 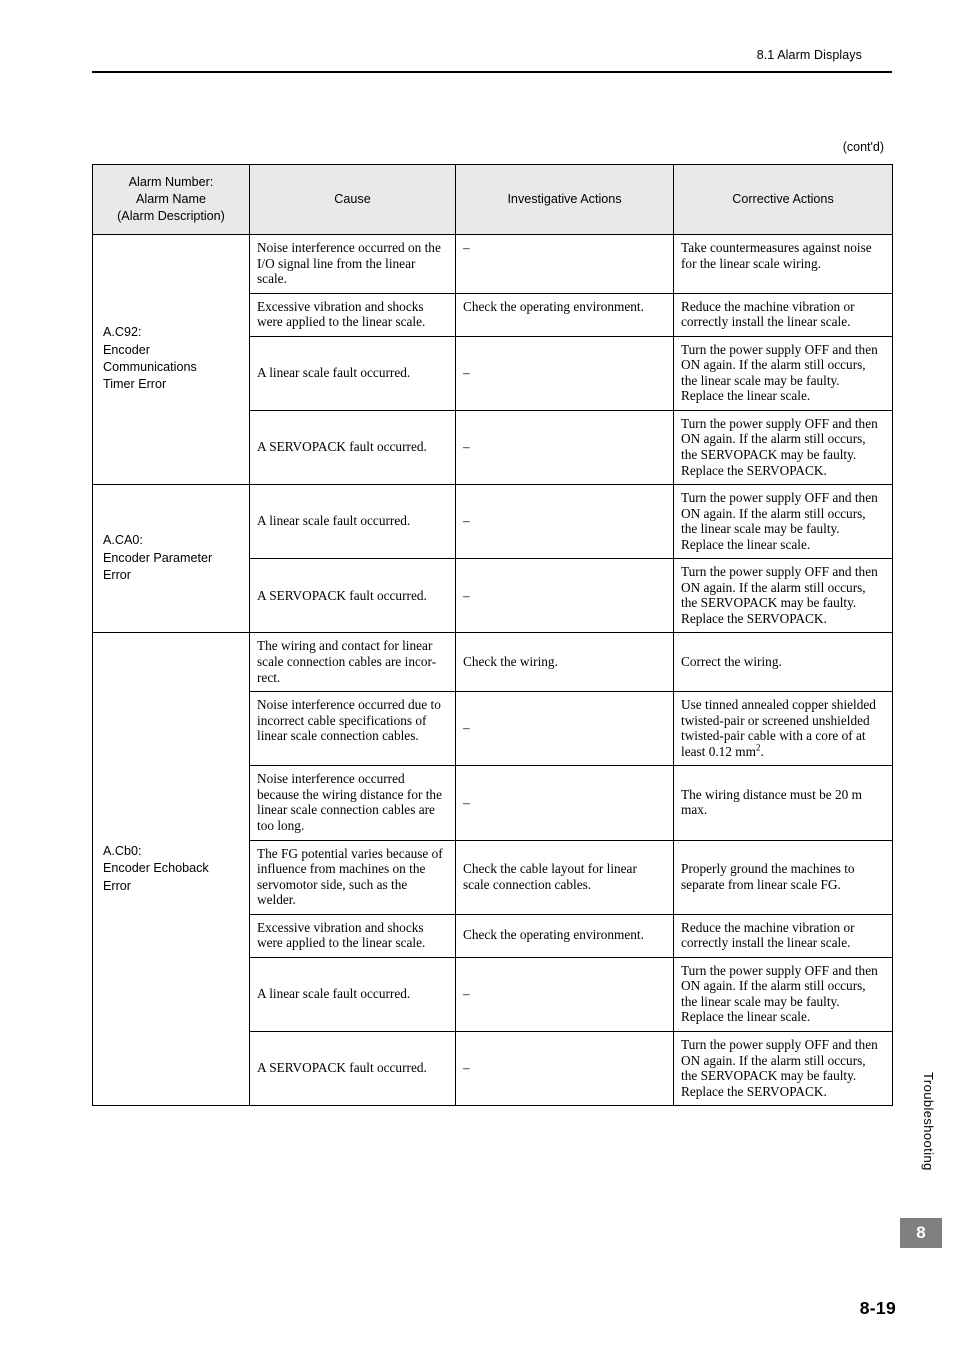 I want to click on column-header-alarm-line1: Alarm Number:, so click(x=171, y=182).